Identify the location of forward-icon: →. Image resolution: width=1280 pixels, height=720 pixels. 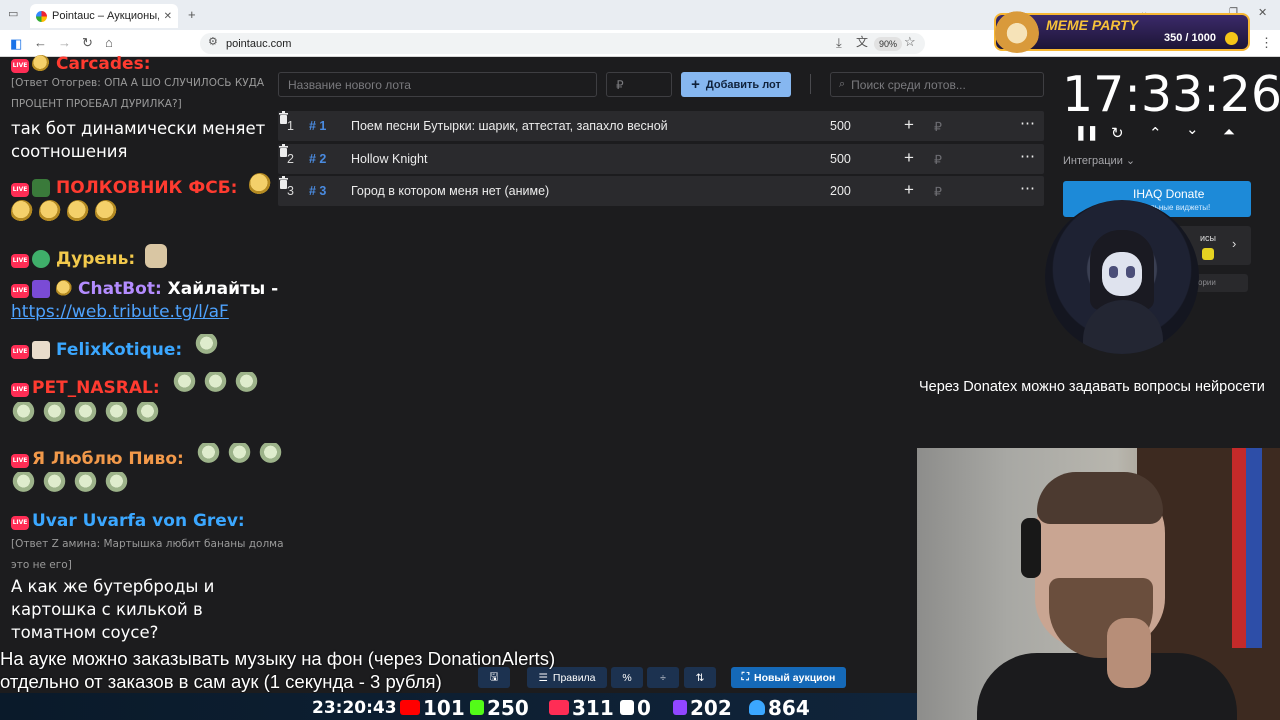
(64, 42).